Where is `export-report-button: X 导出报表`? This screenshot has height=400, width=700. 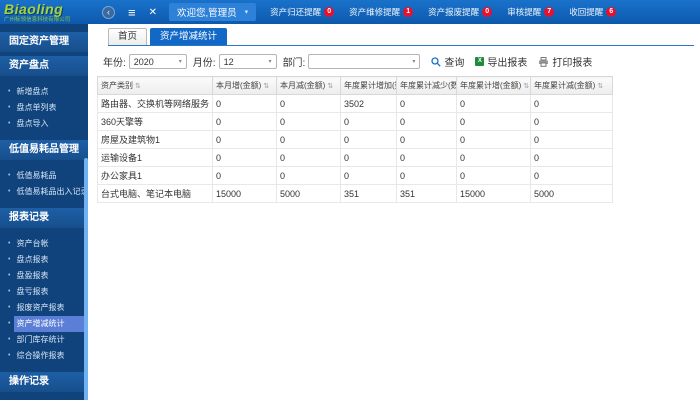 export-report-button: X 导出报表 is located at coordinates (501, 61).